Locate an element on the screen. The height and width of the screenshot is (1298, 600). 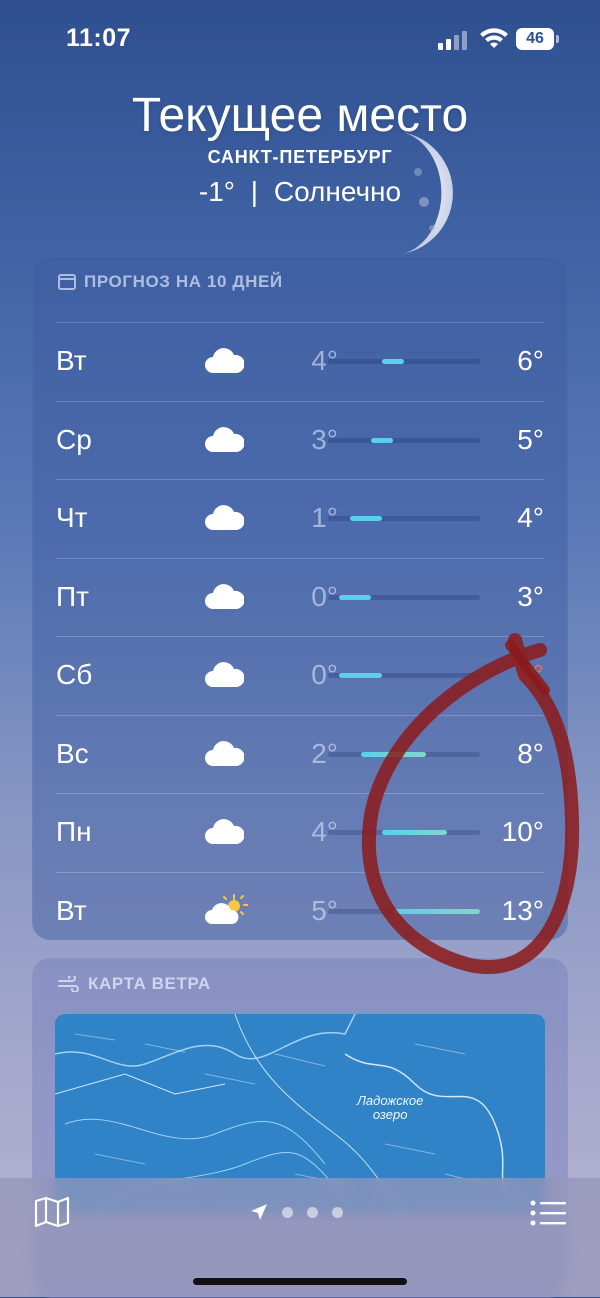
status-time: 11:07 is located at coordinates (99, 38).